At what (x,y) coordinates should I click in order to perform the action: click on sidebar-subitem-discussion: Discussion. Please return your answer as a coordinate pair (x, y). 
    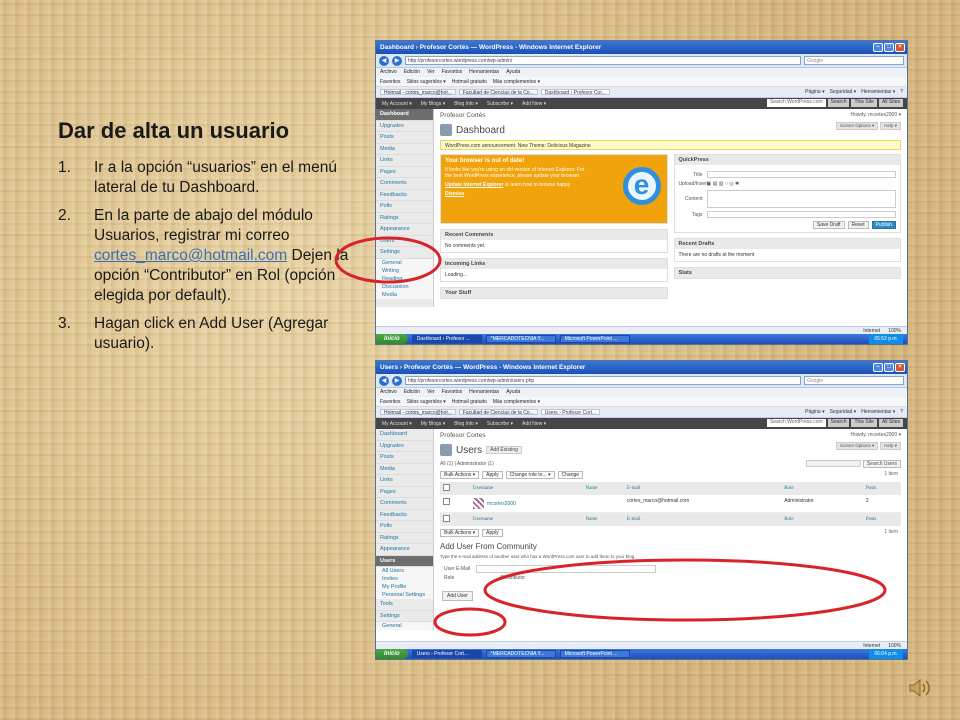
    Looking at the image, I should click on (404, 286).